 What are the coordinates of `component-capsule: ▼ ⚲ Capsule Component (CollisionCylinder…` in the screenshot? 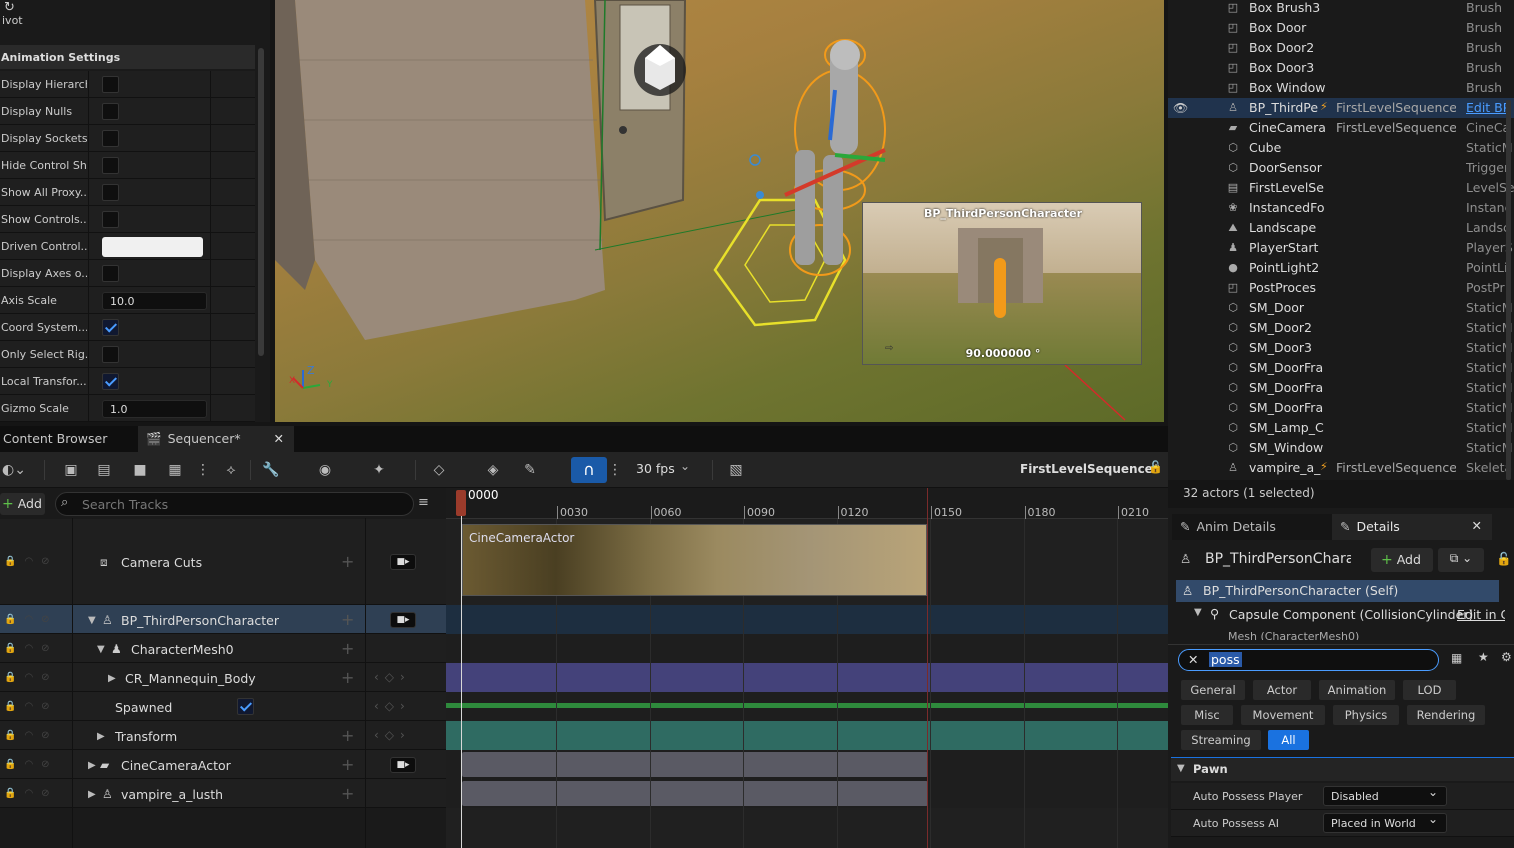 It's located at (1341, 615).